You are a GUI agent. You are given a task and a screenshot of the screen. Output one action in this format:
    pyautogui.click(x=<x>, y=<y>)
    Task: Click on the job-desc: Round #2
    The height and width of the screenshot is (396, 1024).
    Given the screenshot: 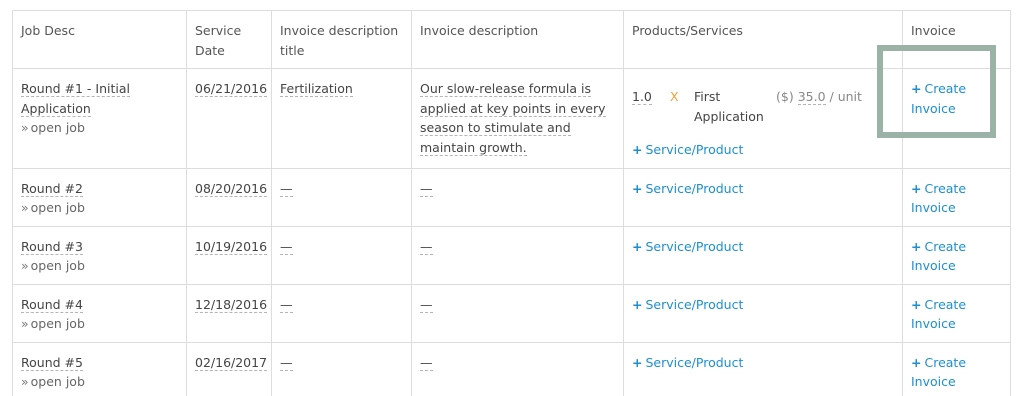 What is the action you would take?
    pyautogui.click(x=52, y=188)
    